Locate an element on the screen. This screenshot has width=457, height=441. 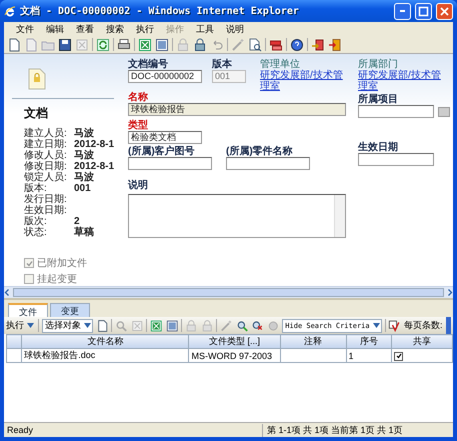
field-label: 管理单位 is located at coordinates (280, 64).